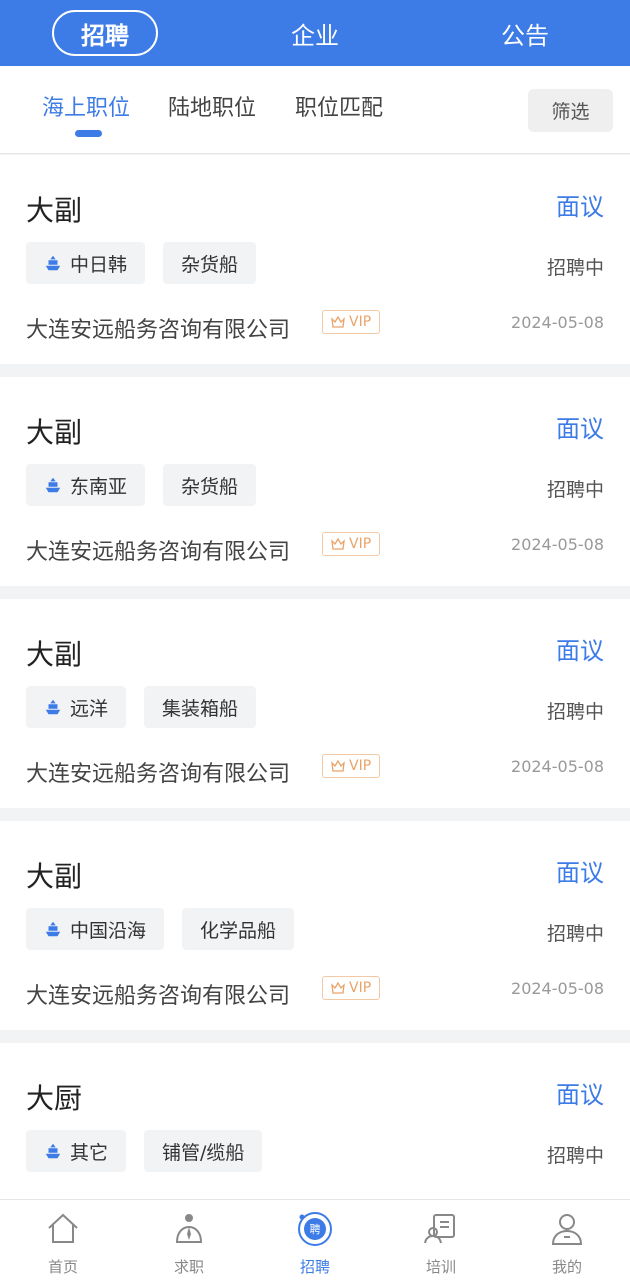  I want to click on nav-home-label: 首页, so click(62, 1267).